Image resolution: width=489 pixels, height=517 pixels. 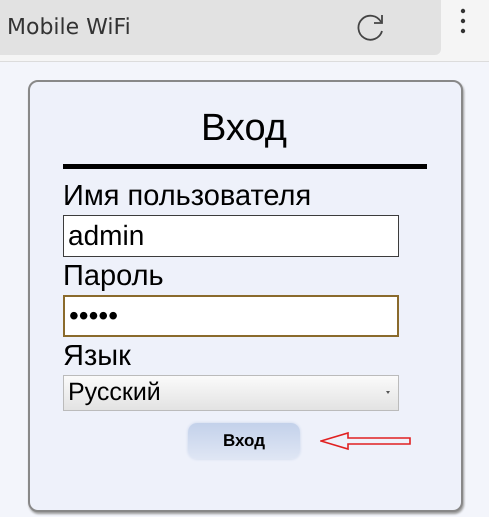 What do you see at coordinates (220, 27) in the screenshot?
I see `address-bar: Mobile WiFi` at bounding box center [220, 27].